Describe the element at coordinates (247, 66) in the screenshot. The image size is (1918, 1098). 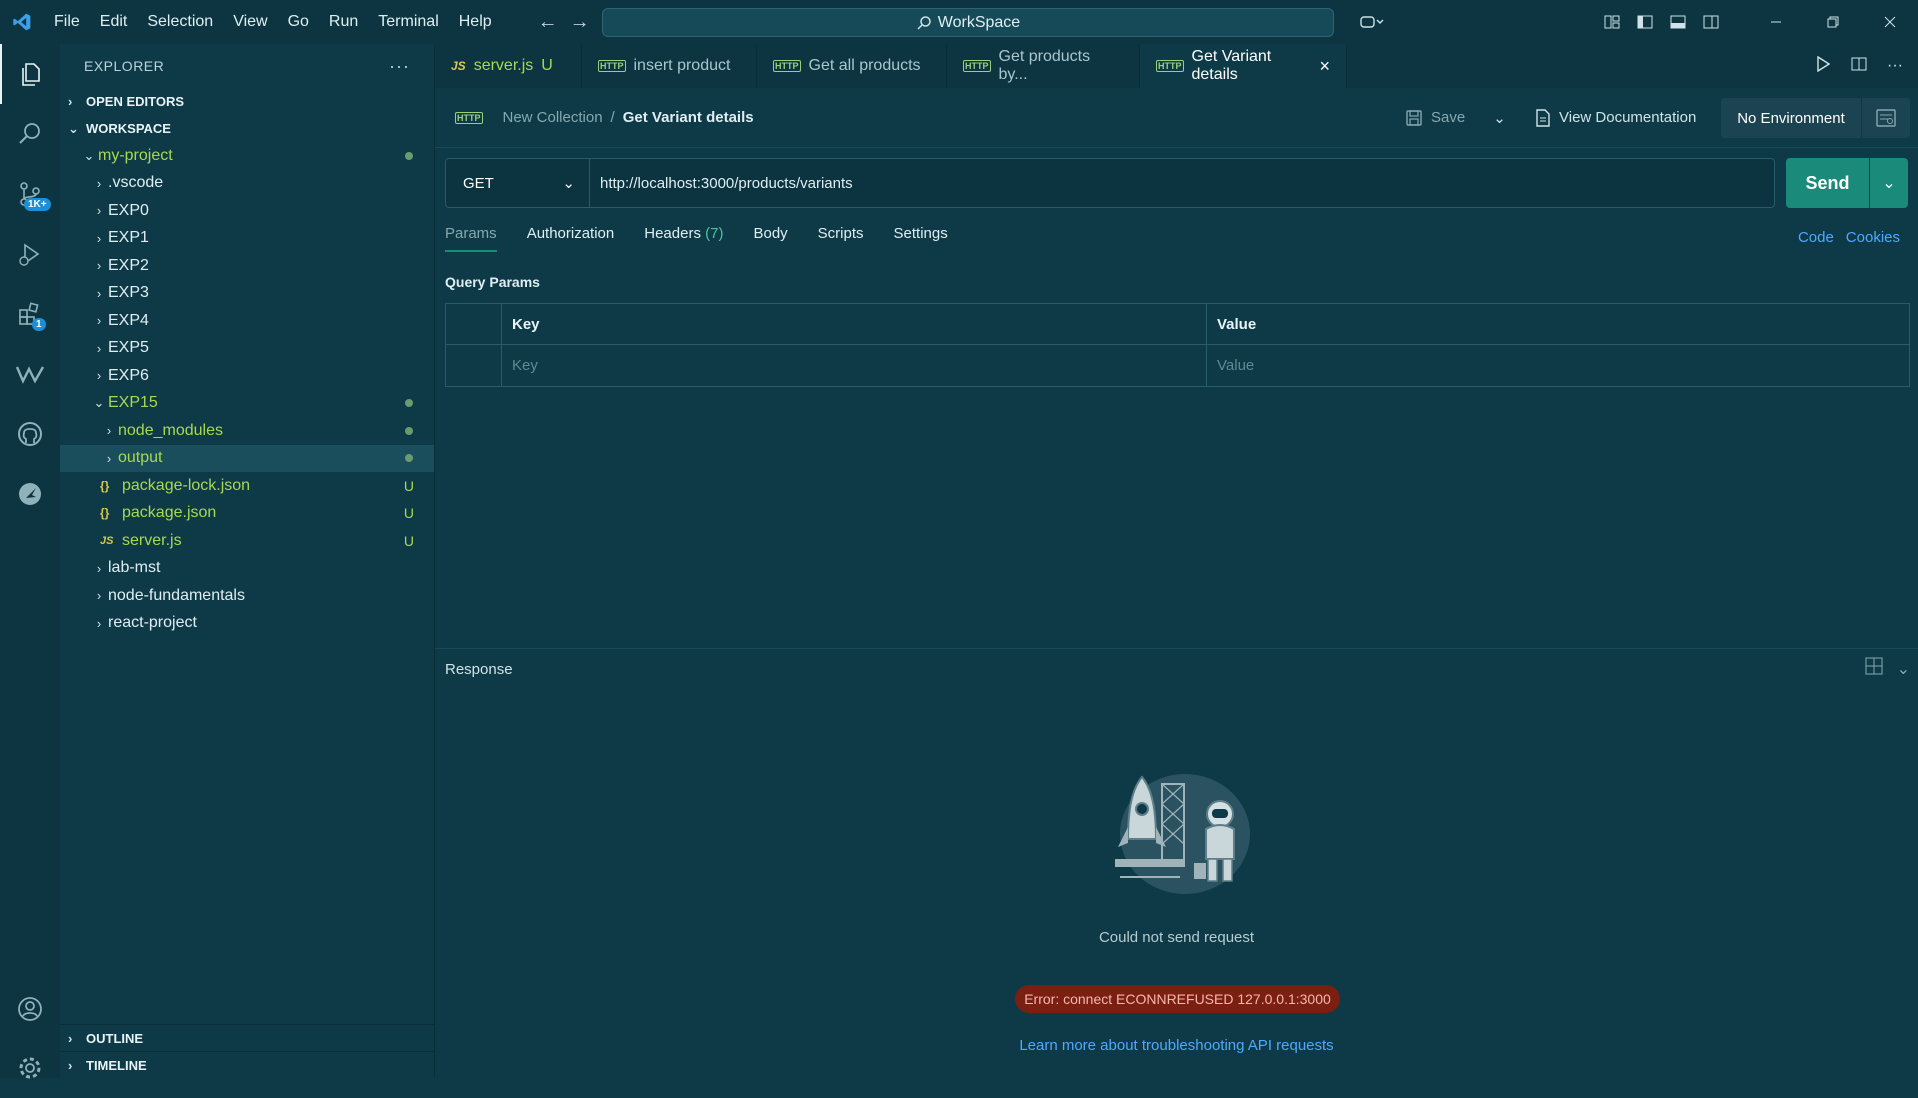
I see `explorer-header: EXPLORER ···` at that location.